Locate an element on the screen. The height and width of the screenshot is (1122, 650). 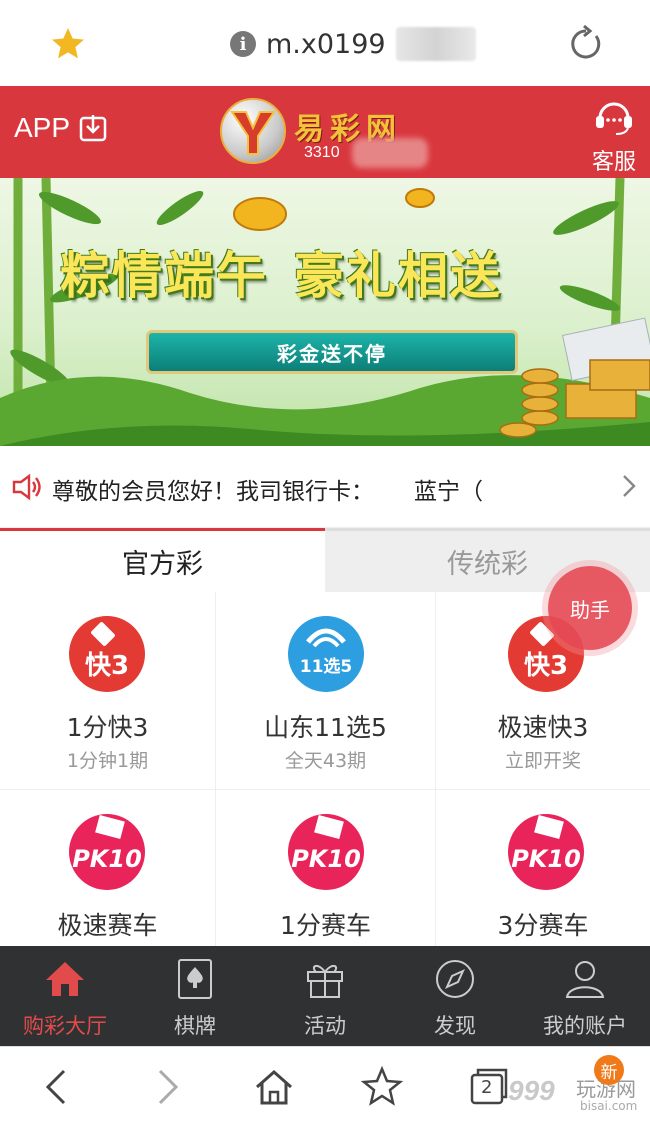
nav-item-cards: 棋牌 is located at coordinates (195, 996).